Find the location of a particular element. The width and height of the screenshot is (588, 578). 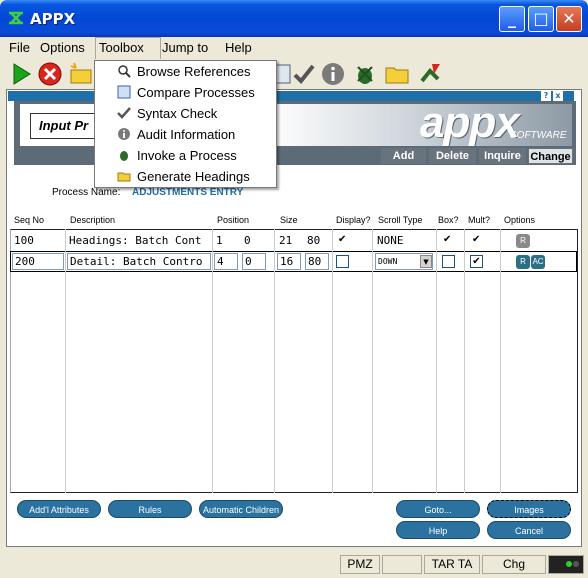

process-name-value: ADJUSTMENTS ENTRY is located at coordinates (188, 192).